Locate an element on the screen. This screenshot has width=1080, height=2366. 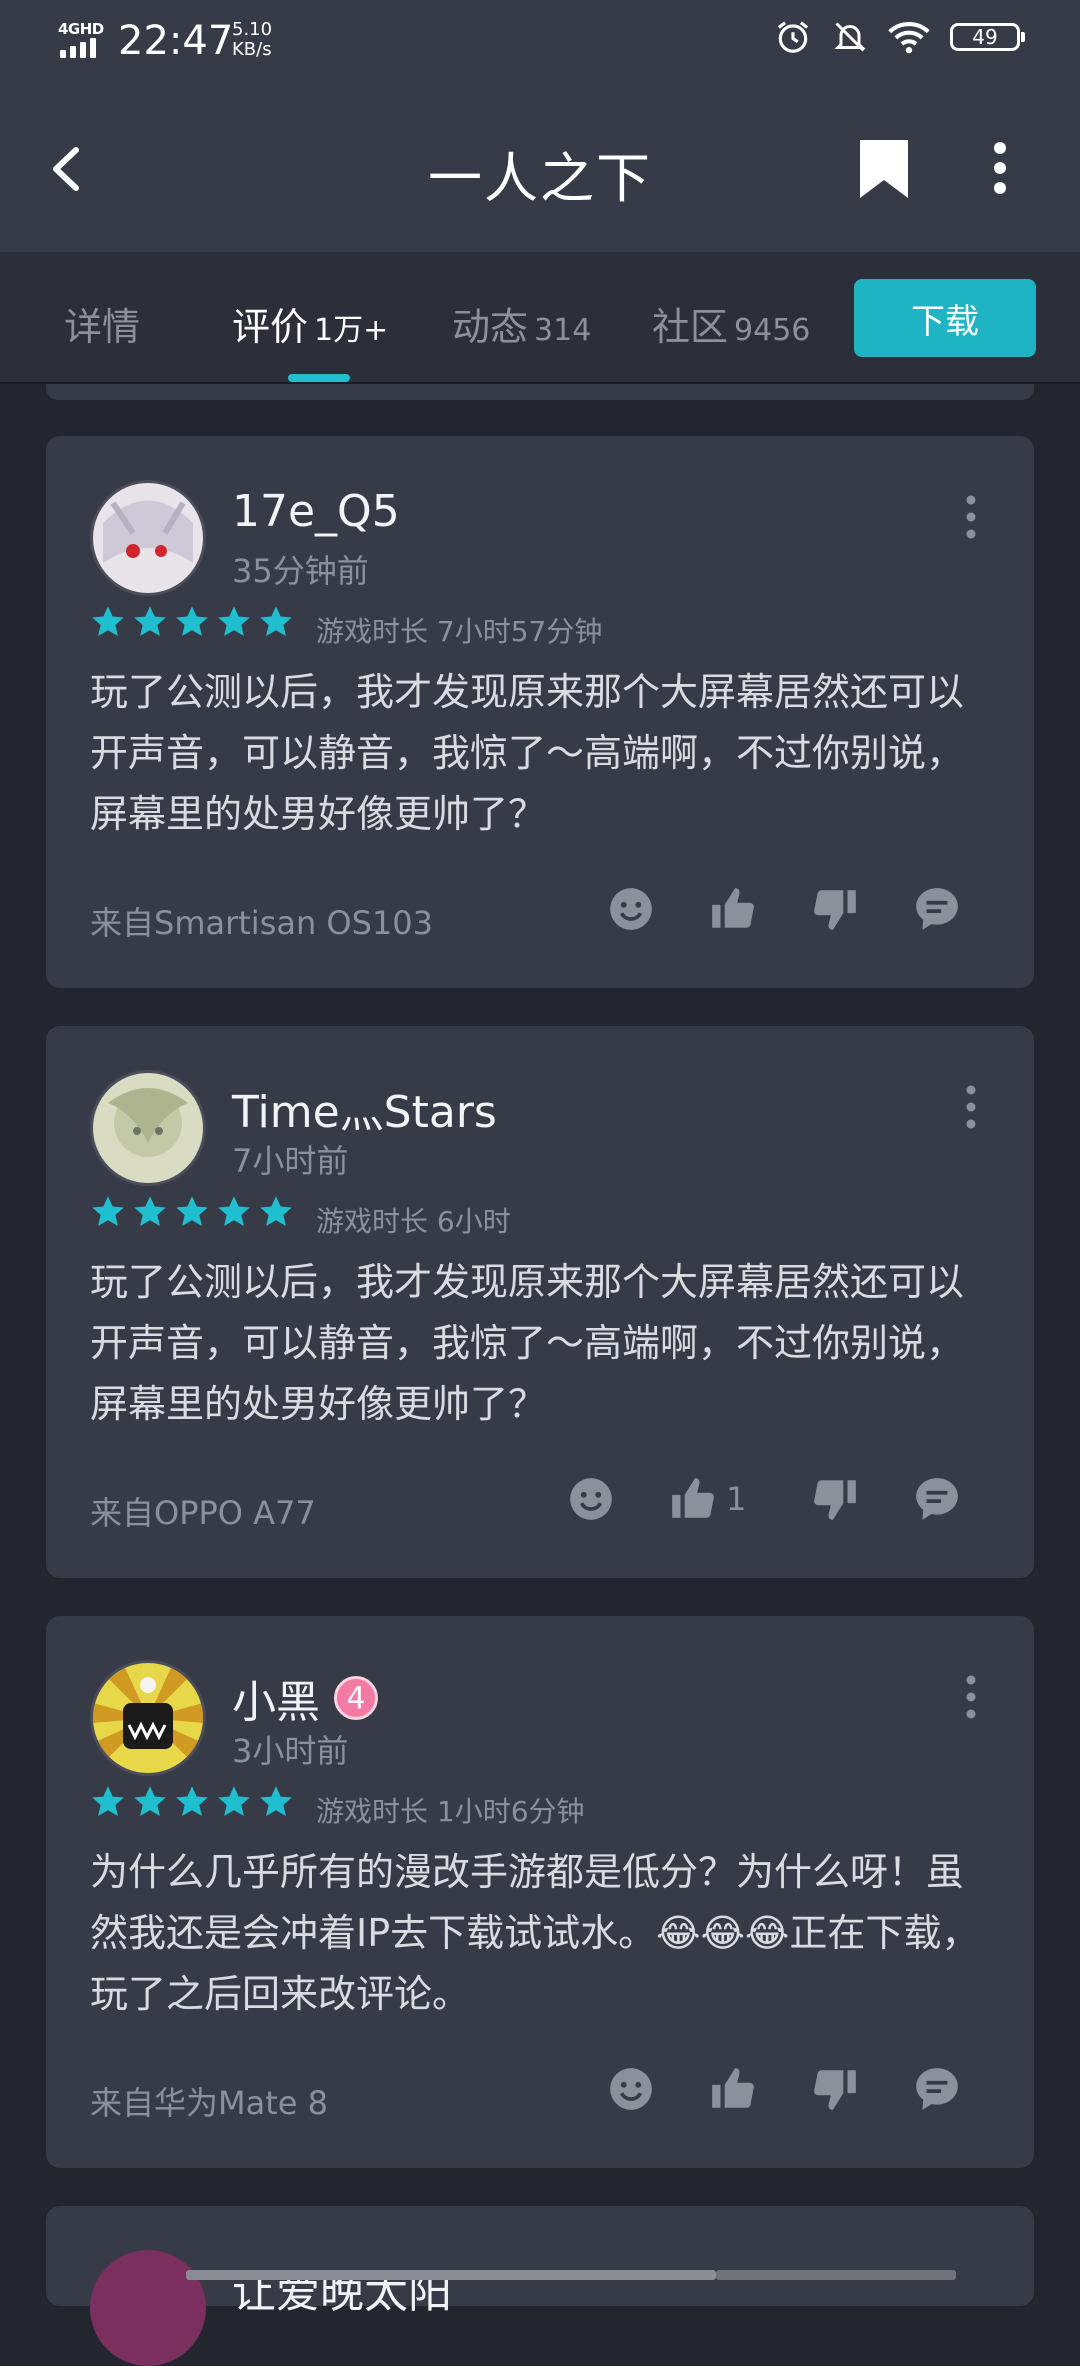
bookmark-button is located at coordinates (885, 169).